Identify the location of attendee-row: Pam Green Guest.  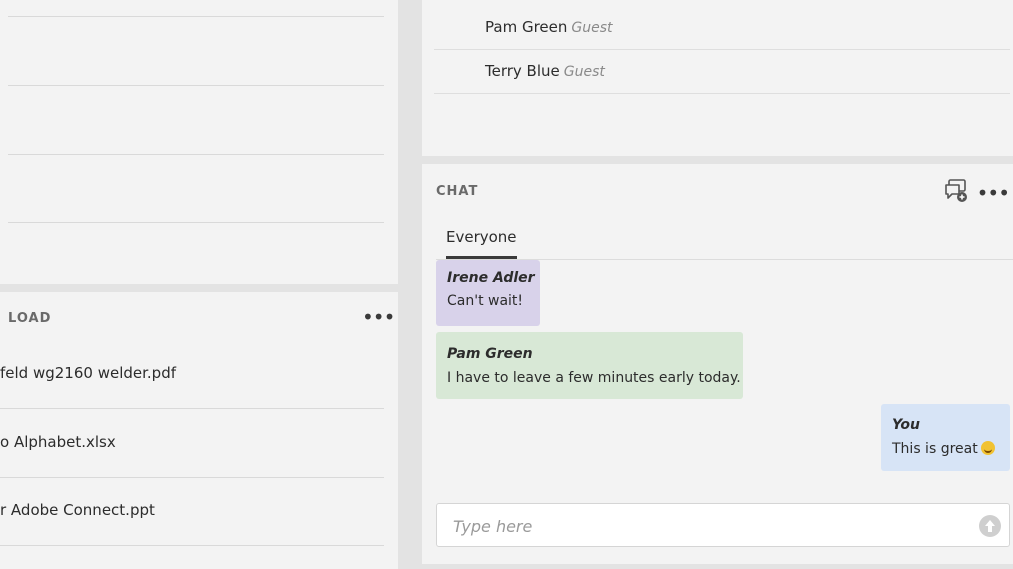
(722, 27).